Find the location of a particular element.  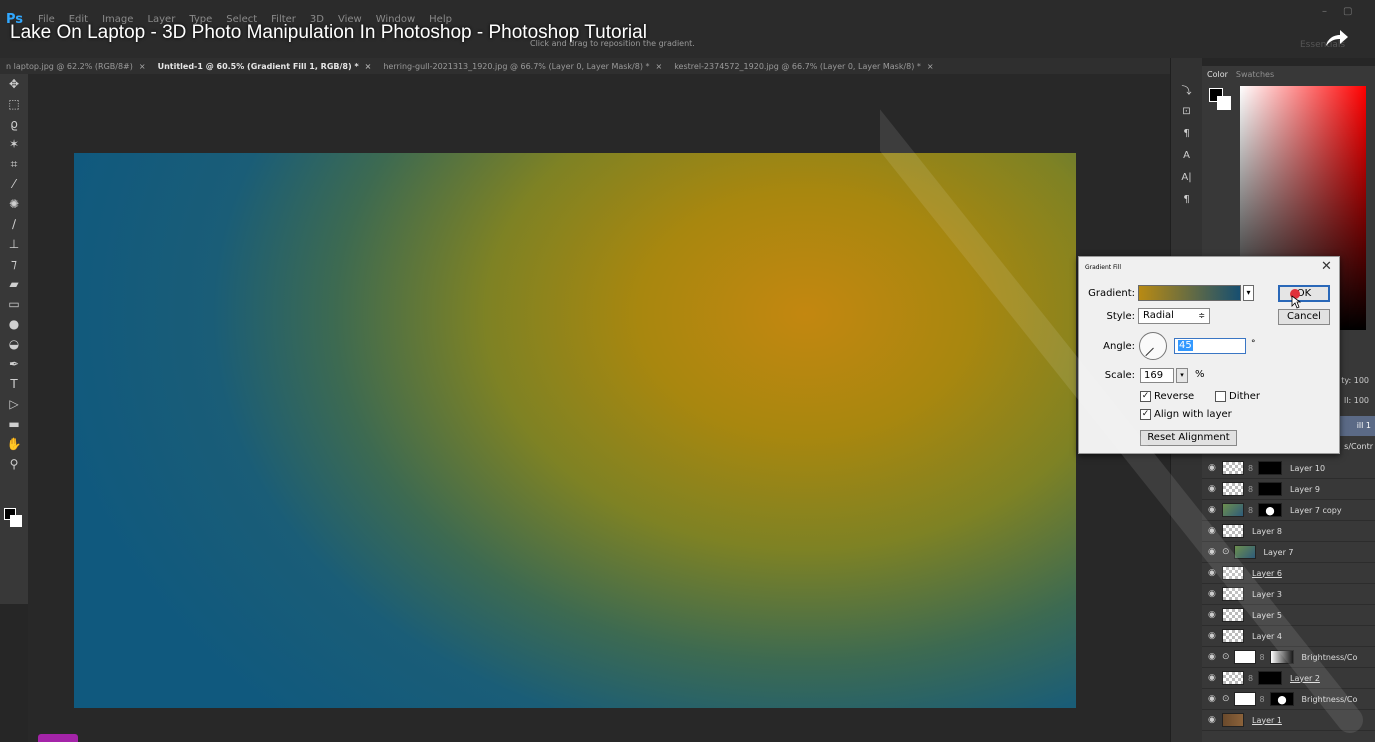

dither-row: Dither is located at coordinates (1237, 396).